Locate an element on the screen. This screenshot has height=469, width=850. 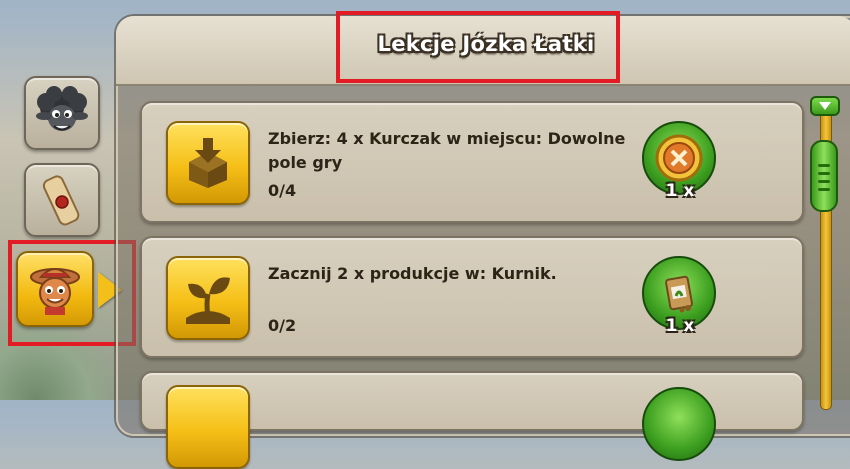
sheep-icon is located at coordinates (62, 108).